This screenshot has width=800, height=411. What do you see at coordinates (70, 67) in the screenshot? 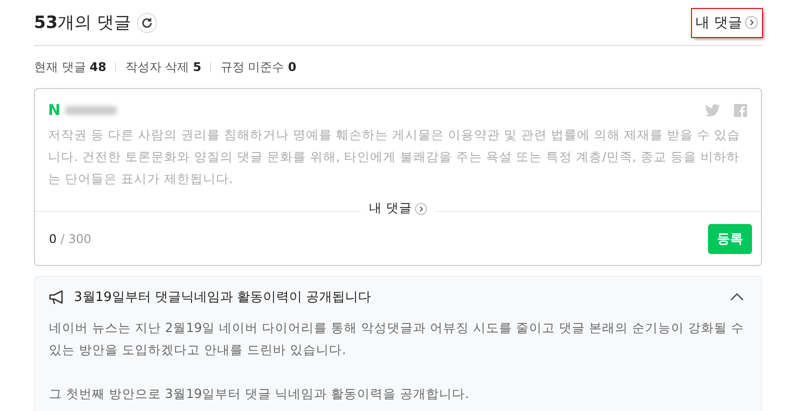
I see `stat-text: 현재 댓글 48` at bounding box center [70, 67].